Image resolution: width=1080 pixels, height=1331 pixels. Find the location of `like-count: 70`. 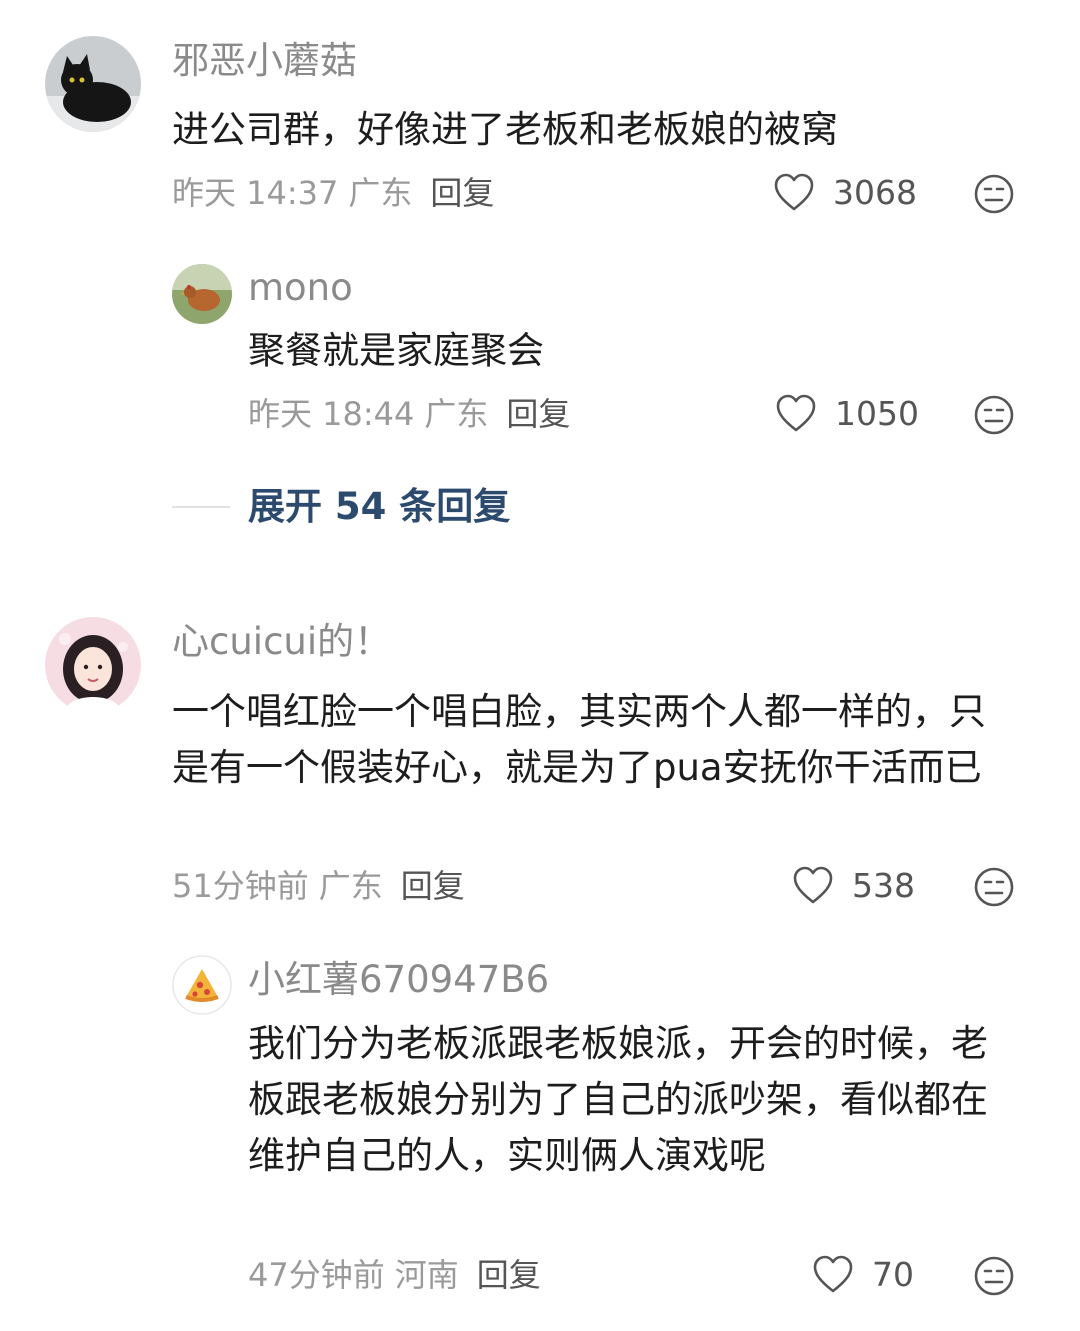

like-count: 70 is located at coordinates (893, 1274).